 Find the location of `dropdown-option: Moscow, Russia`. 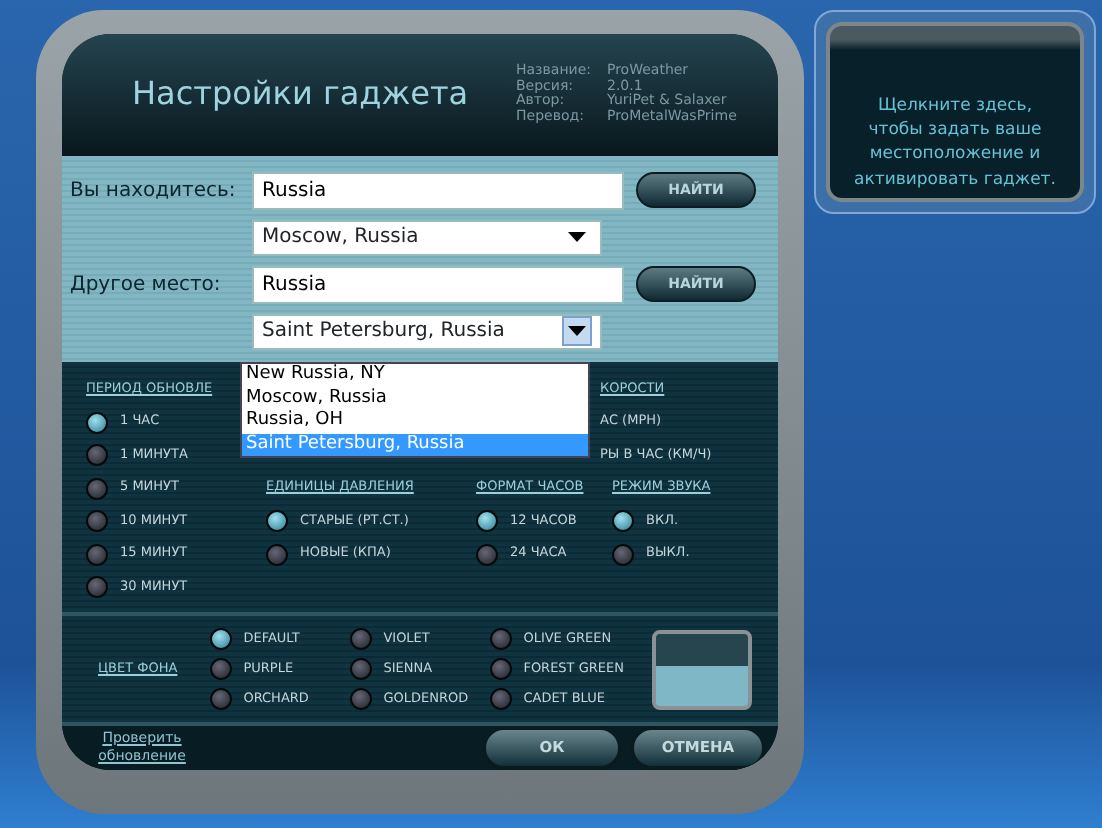

dropdown-option: Moscow, Russia is located at coordinates (415, 398).